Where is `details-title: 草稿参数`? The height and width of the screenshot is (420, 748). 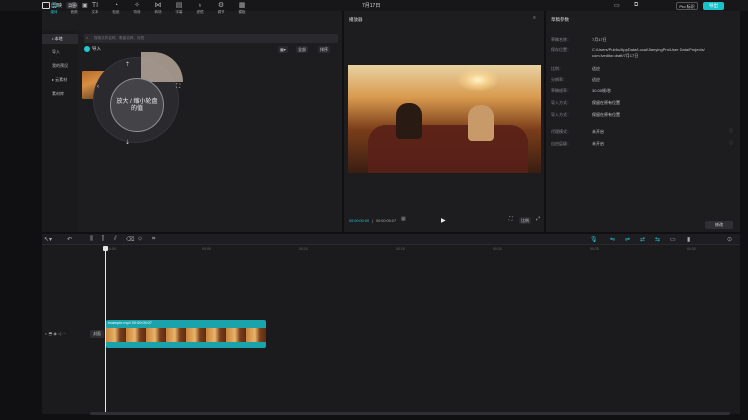
details-title: 草稿参数 is located at coordinates (560, 19).